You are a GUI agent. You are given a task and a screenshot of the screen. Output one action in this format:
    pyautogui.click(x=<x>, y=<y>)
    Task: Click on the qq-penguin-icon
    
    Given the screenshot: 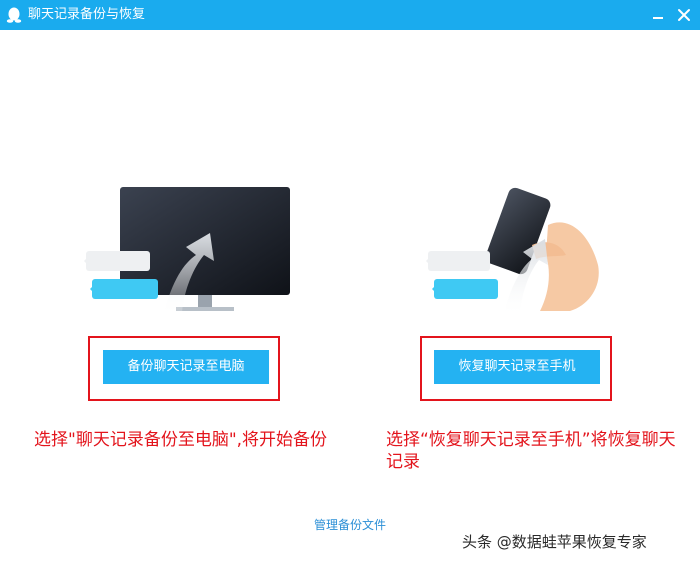 What is the action you would take?
    pyautogui.click(x=14, y=15)
    